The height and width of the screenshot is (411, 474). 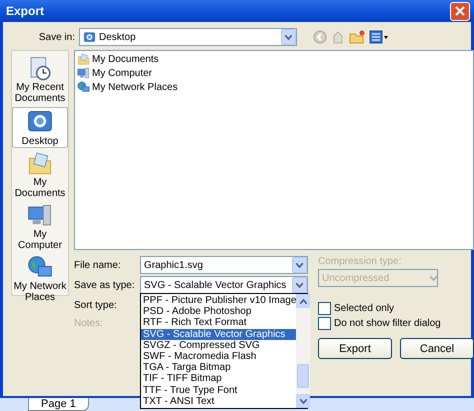 I want to click on file-type-option: PSD - Adobe Photoshop, so click(x=218, y=312).